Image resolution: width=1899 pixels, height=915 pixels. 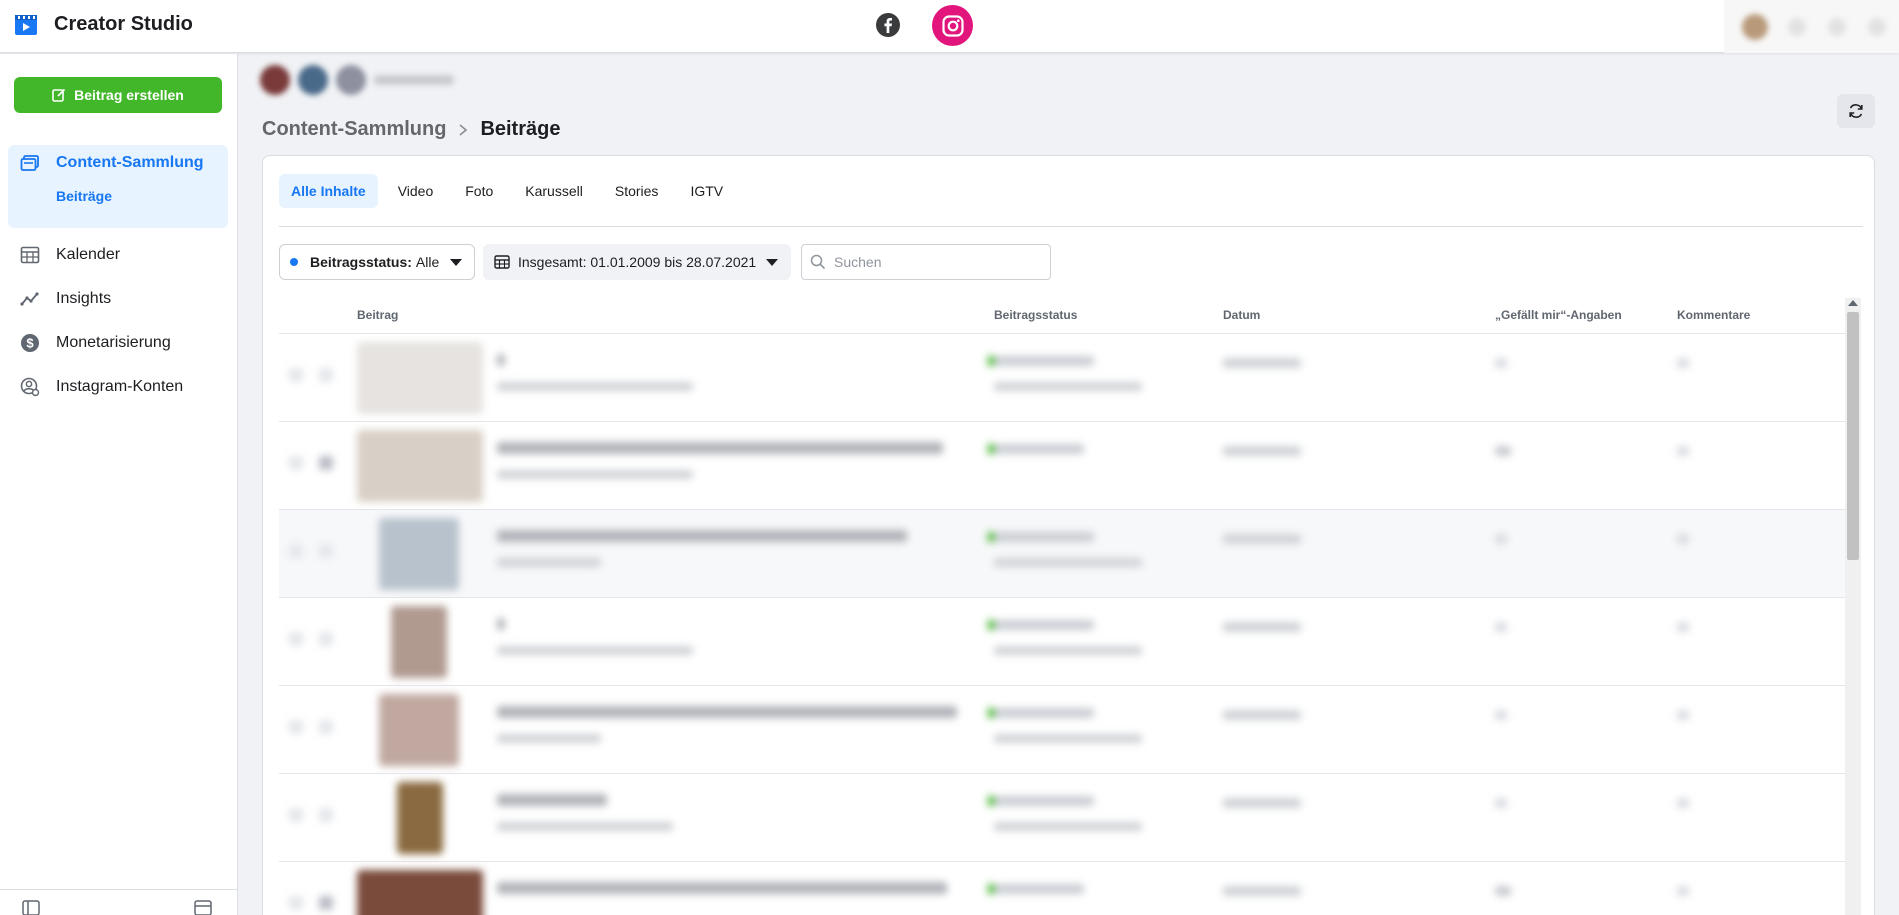 I want to click on tab-stories: Stories, so click(x=637, y=191).